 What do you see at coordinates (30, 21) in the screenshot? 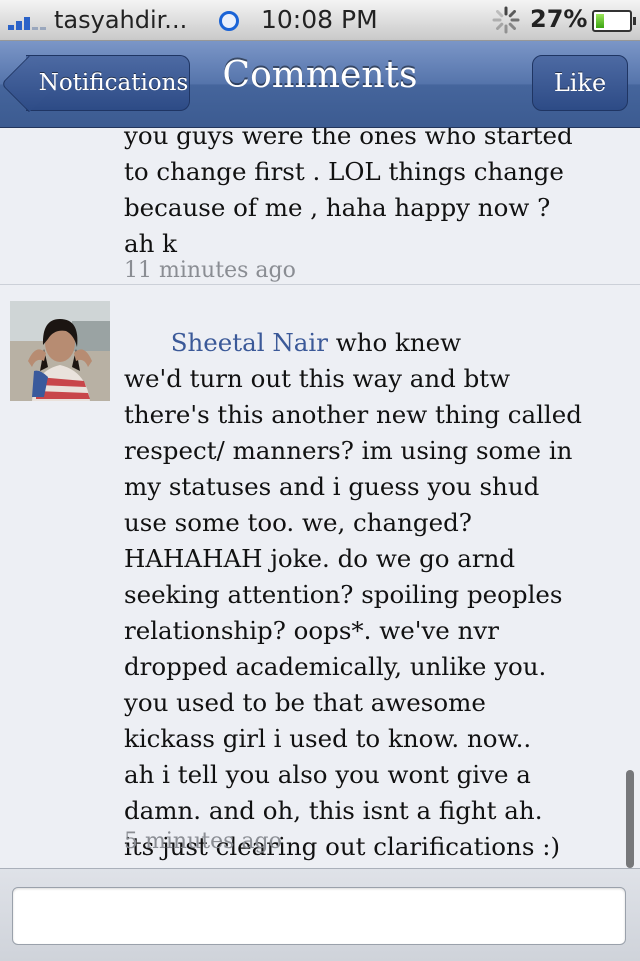
I see `signal-strength-icon` at bounding box center [30, 21].